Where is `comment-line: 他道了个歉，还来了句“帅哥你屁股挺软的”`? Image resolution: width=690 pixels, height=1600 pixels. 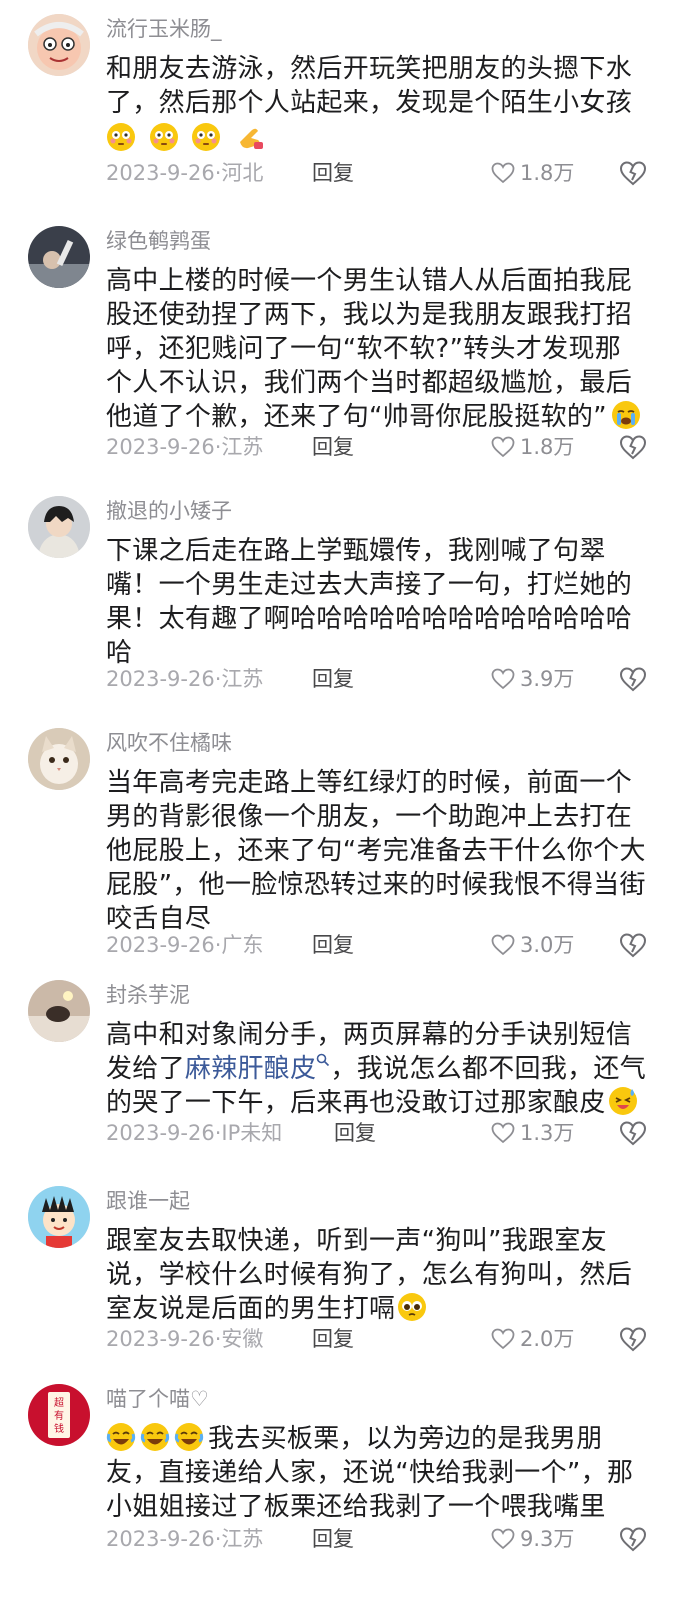 comment-line: 他道了个歉，还来了句“帅哥你屁股挺软的” is located at coordinates (386, 417).